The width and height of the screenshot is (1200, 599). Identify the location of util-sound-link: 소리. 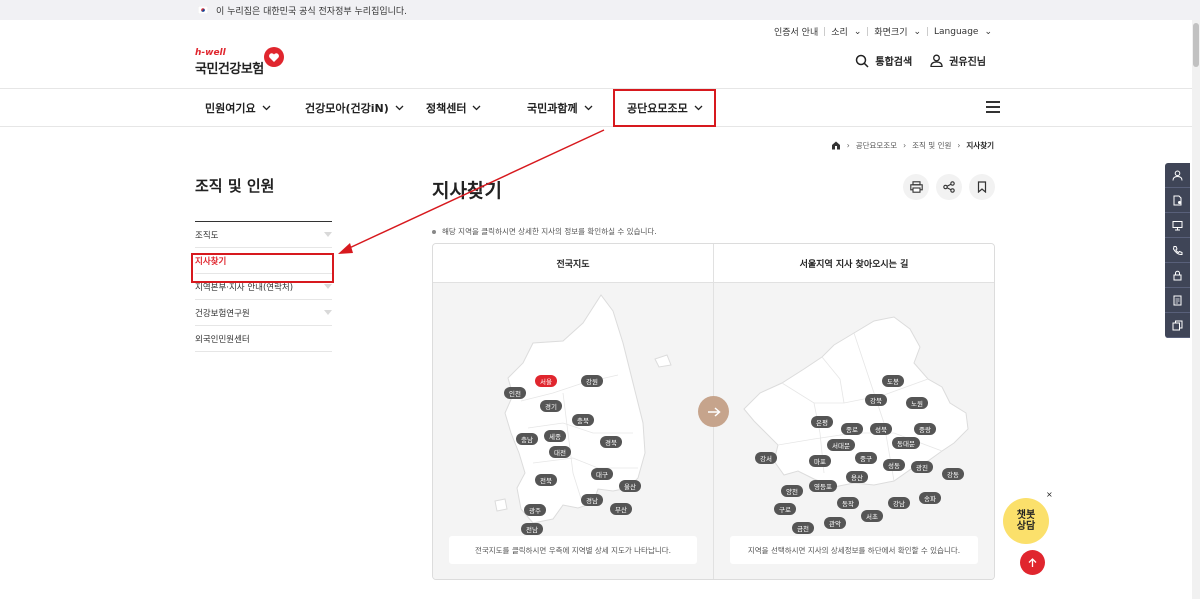
(839, 31).